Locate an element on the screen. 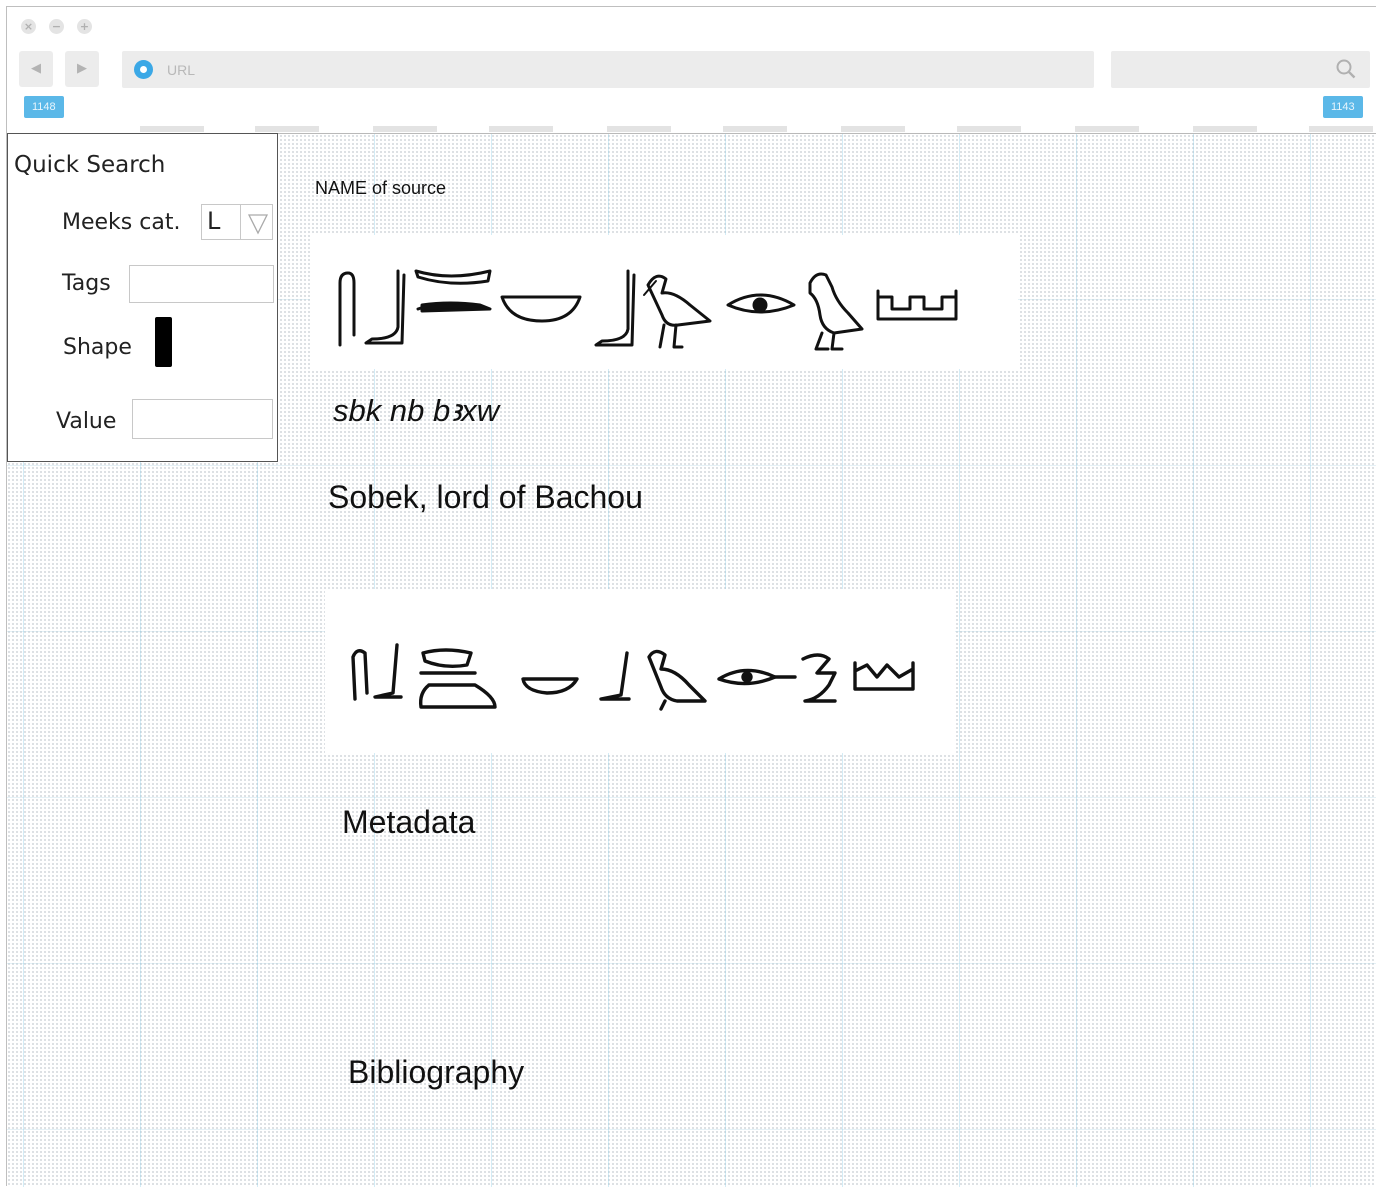 The height and width of the screenshot is (1188, 1377). hieroglyph-image-standard is located at coordinates (664, 302).